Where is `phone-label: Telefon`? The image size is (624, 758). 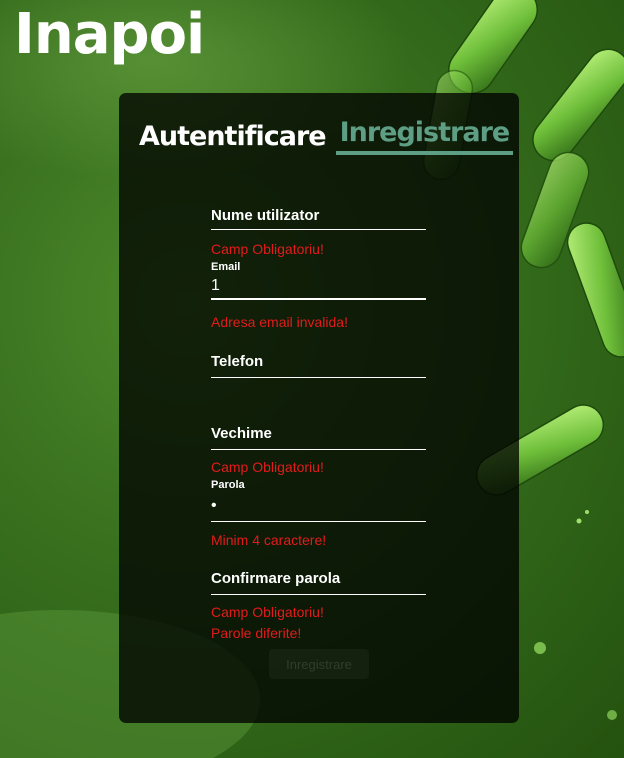
phone-label: Telefon is located at coordinates (237, 361).